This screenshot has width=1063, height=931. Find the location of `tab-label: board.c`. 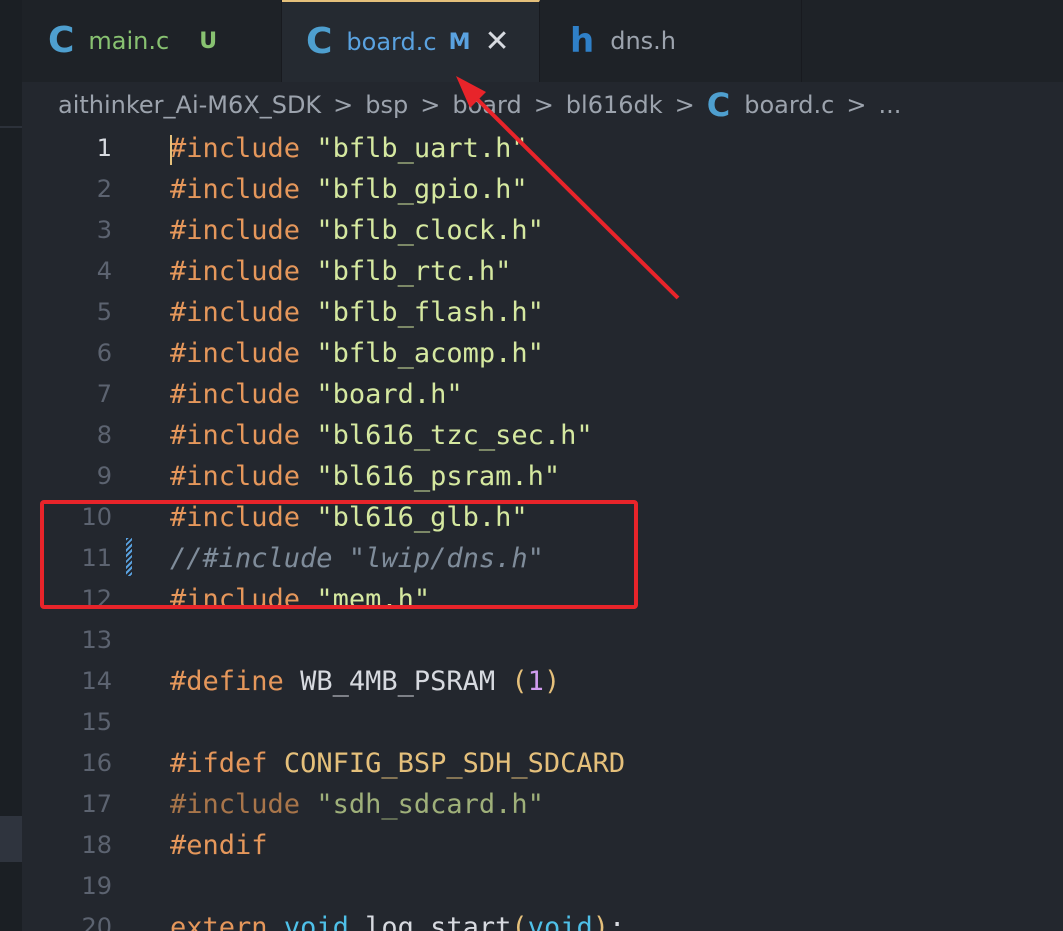

tab-label: board.c is located at coordinates (391, 42).